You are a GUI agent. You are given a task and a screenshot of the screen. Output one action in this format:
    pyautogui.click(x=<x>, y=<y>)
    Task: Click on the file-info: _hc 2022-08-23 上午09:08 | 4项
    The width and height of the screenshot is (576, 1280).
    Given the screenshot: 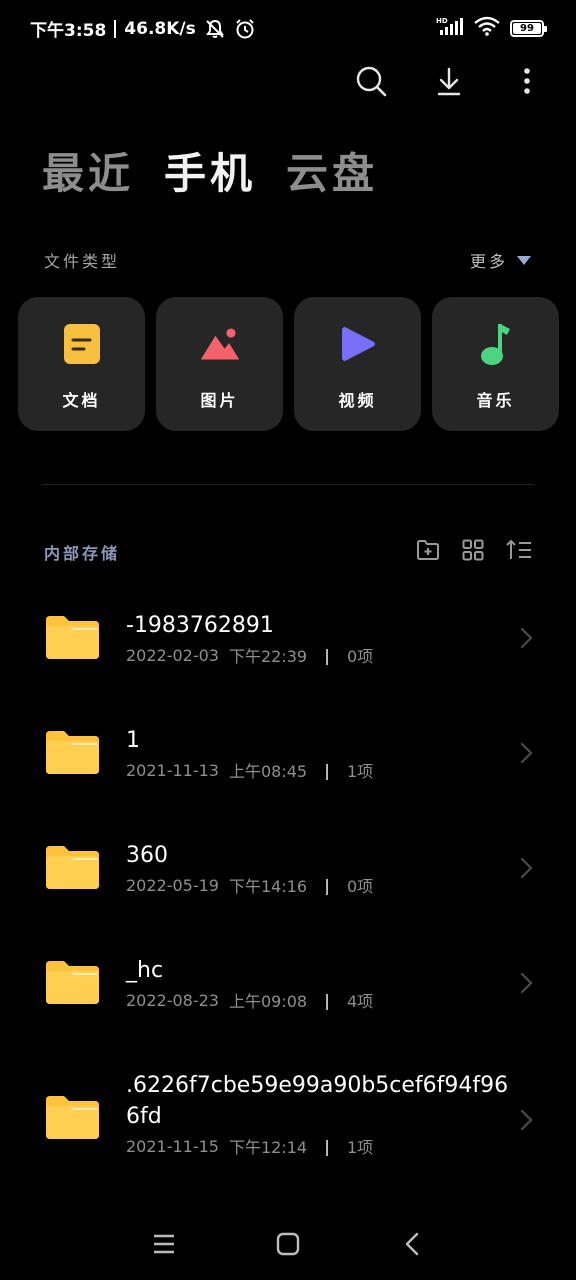 What is the action you would take?
    pyautogui.click(x=321, y=983)
    